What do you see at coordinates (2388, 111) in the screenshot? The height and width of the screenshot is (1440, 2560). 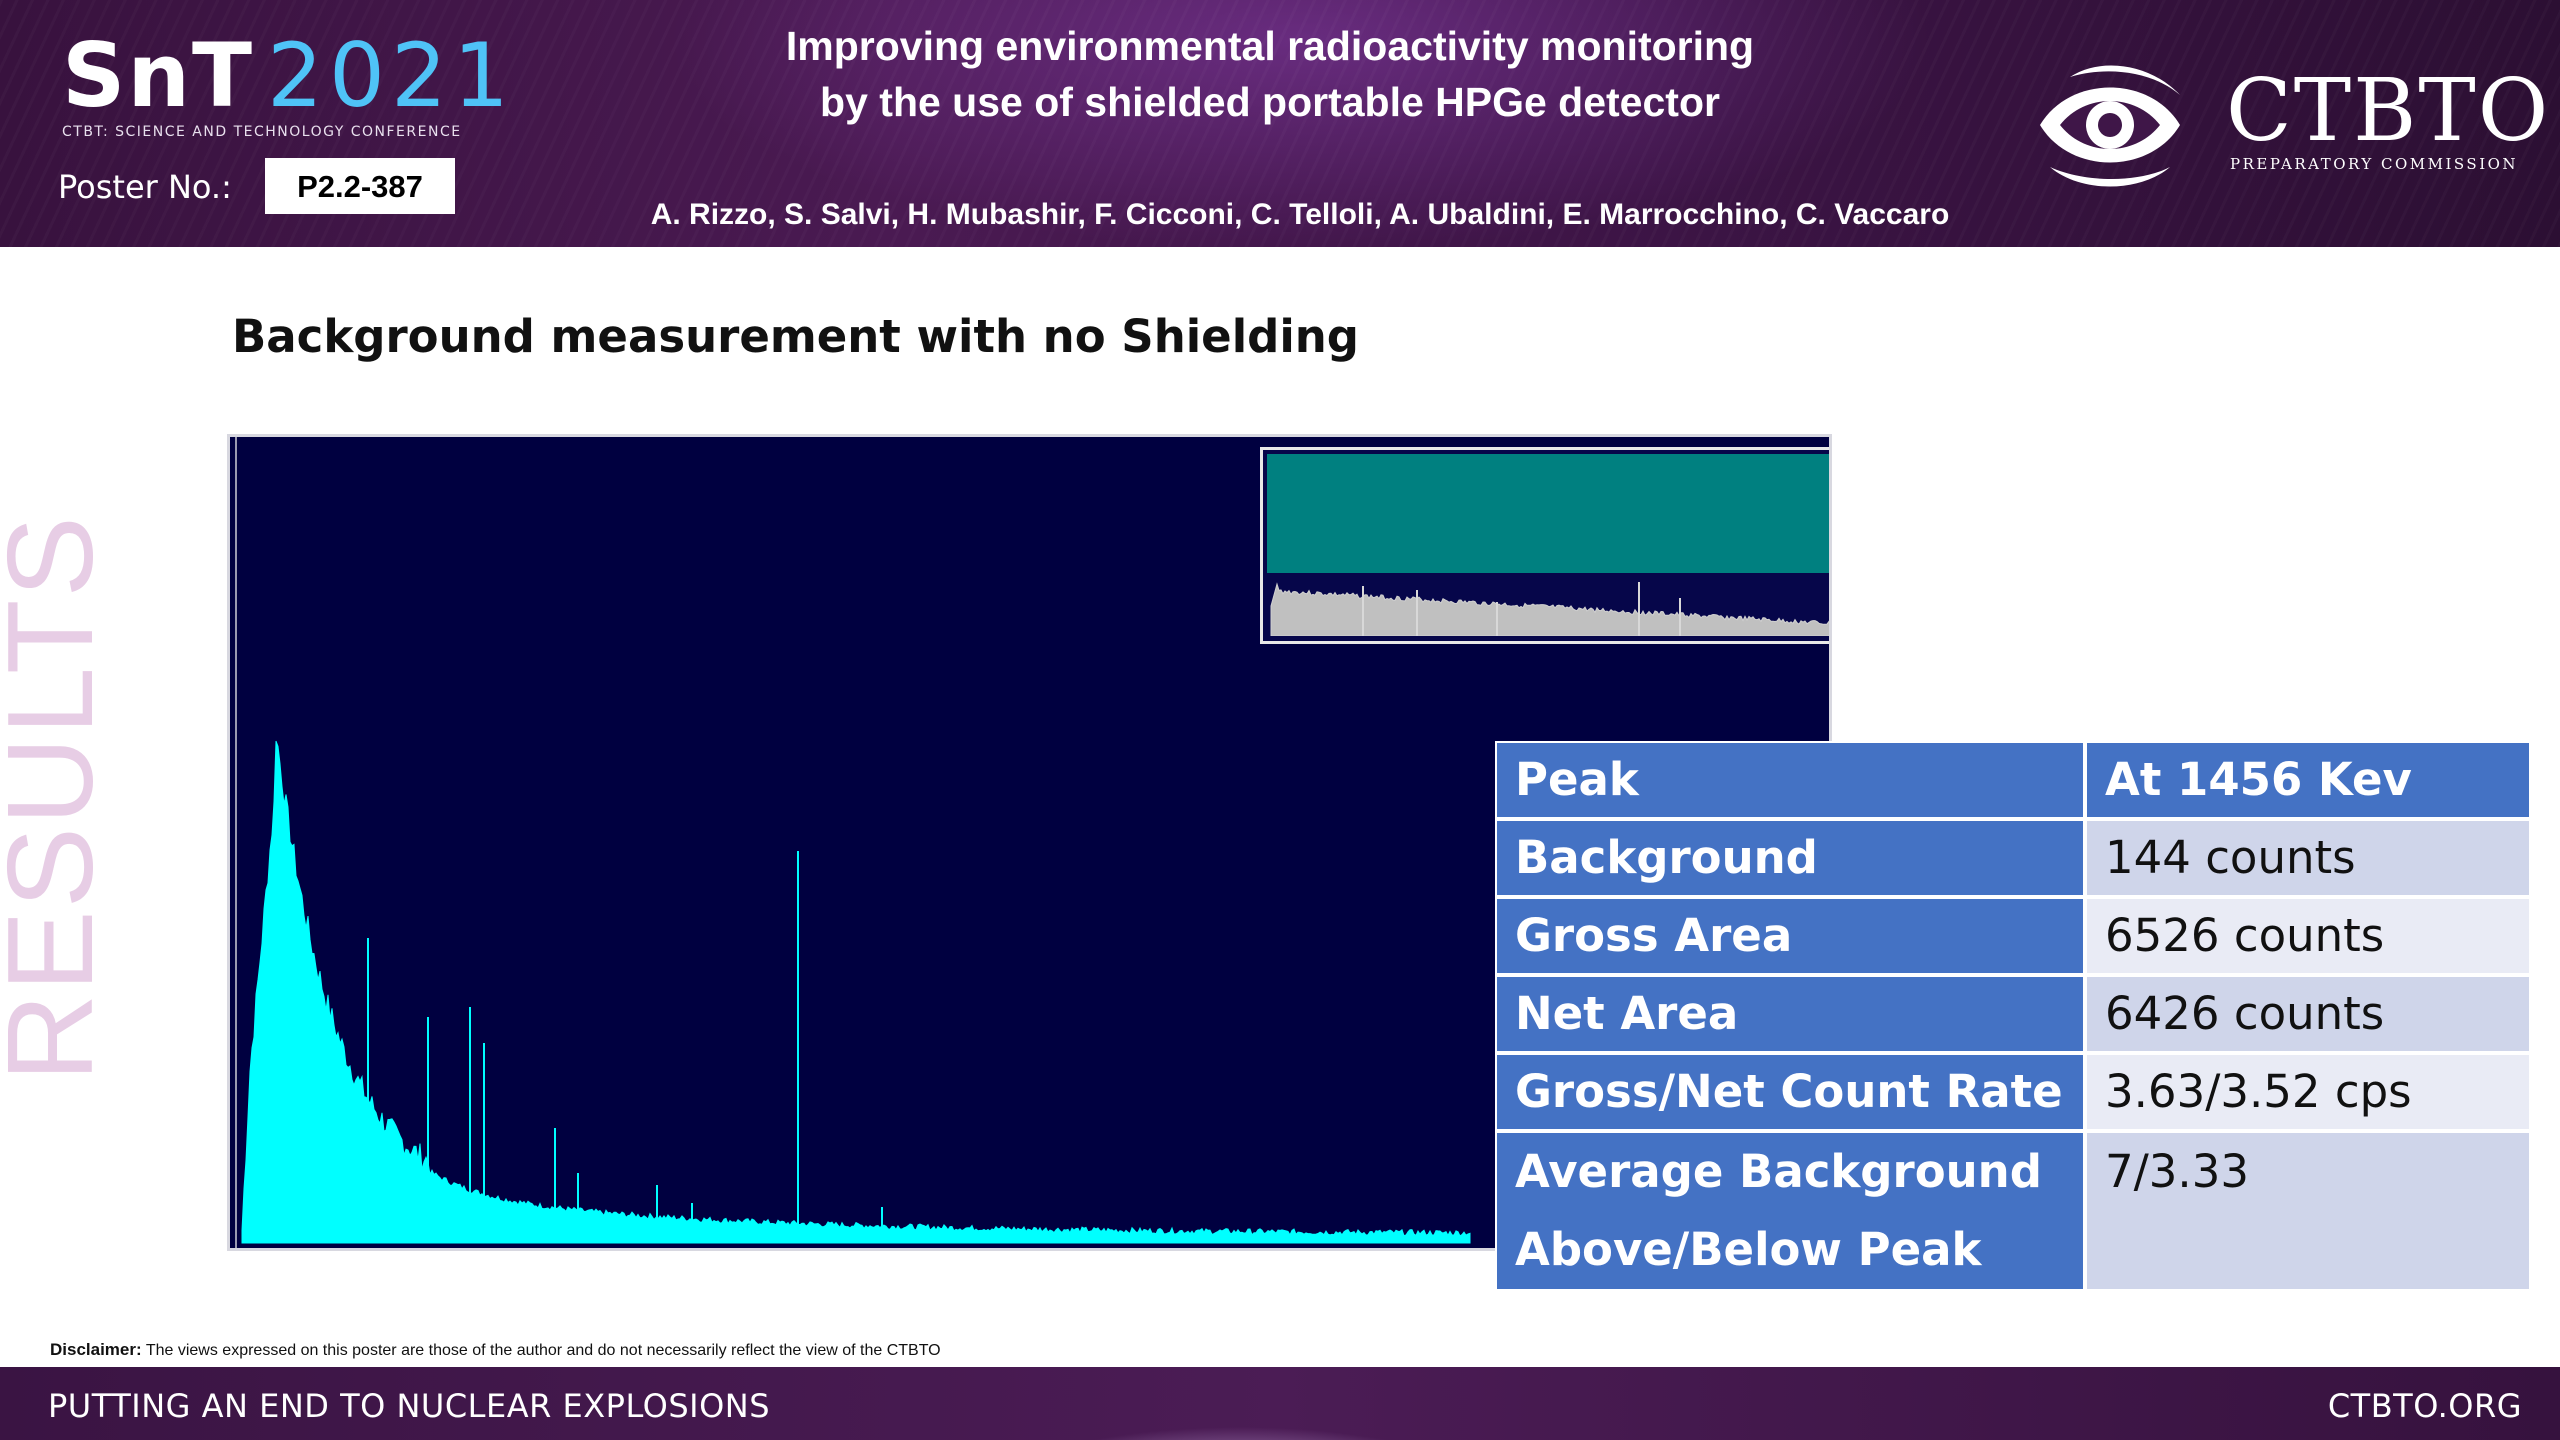 I see `ctbto-logo-name: CTBTO` at bounding box center [2388, 111].